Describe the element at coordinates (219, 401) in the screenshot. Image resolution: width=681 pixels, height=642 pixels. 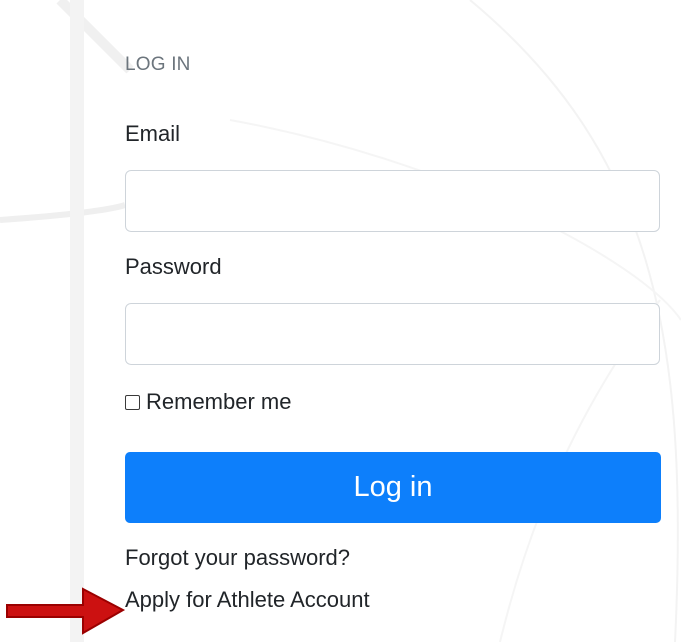
I see `remember-me-label: Remember me` at that location.